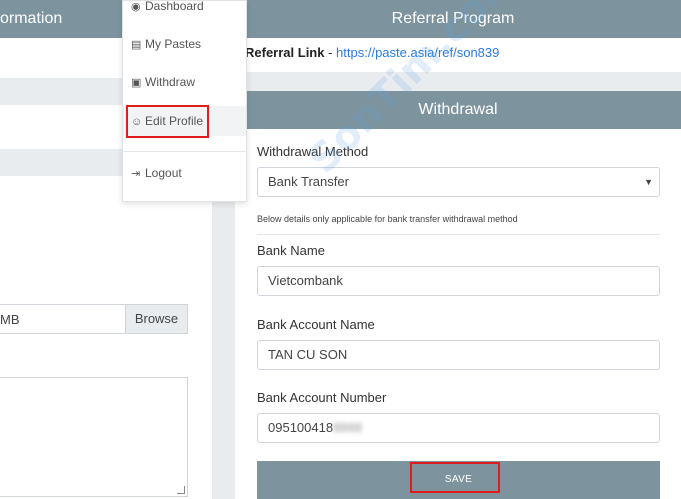  What do you see at coordinates (94, 319) in the screenshot?
I see `file-input: MB Browse` at bounding box center [94, 319].